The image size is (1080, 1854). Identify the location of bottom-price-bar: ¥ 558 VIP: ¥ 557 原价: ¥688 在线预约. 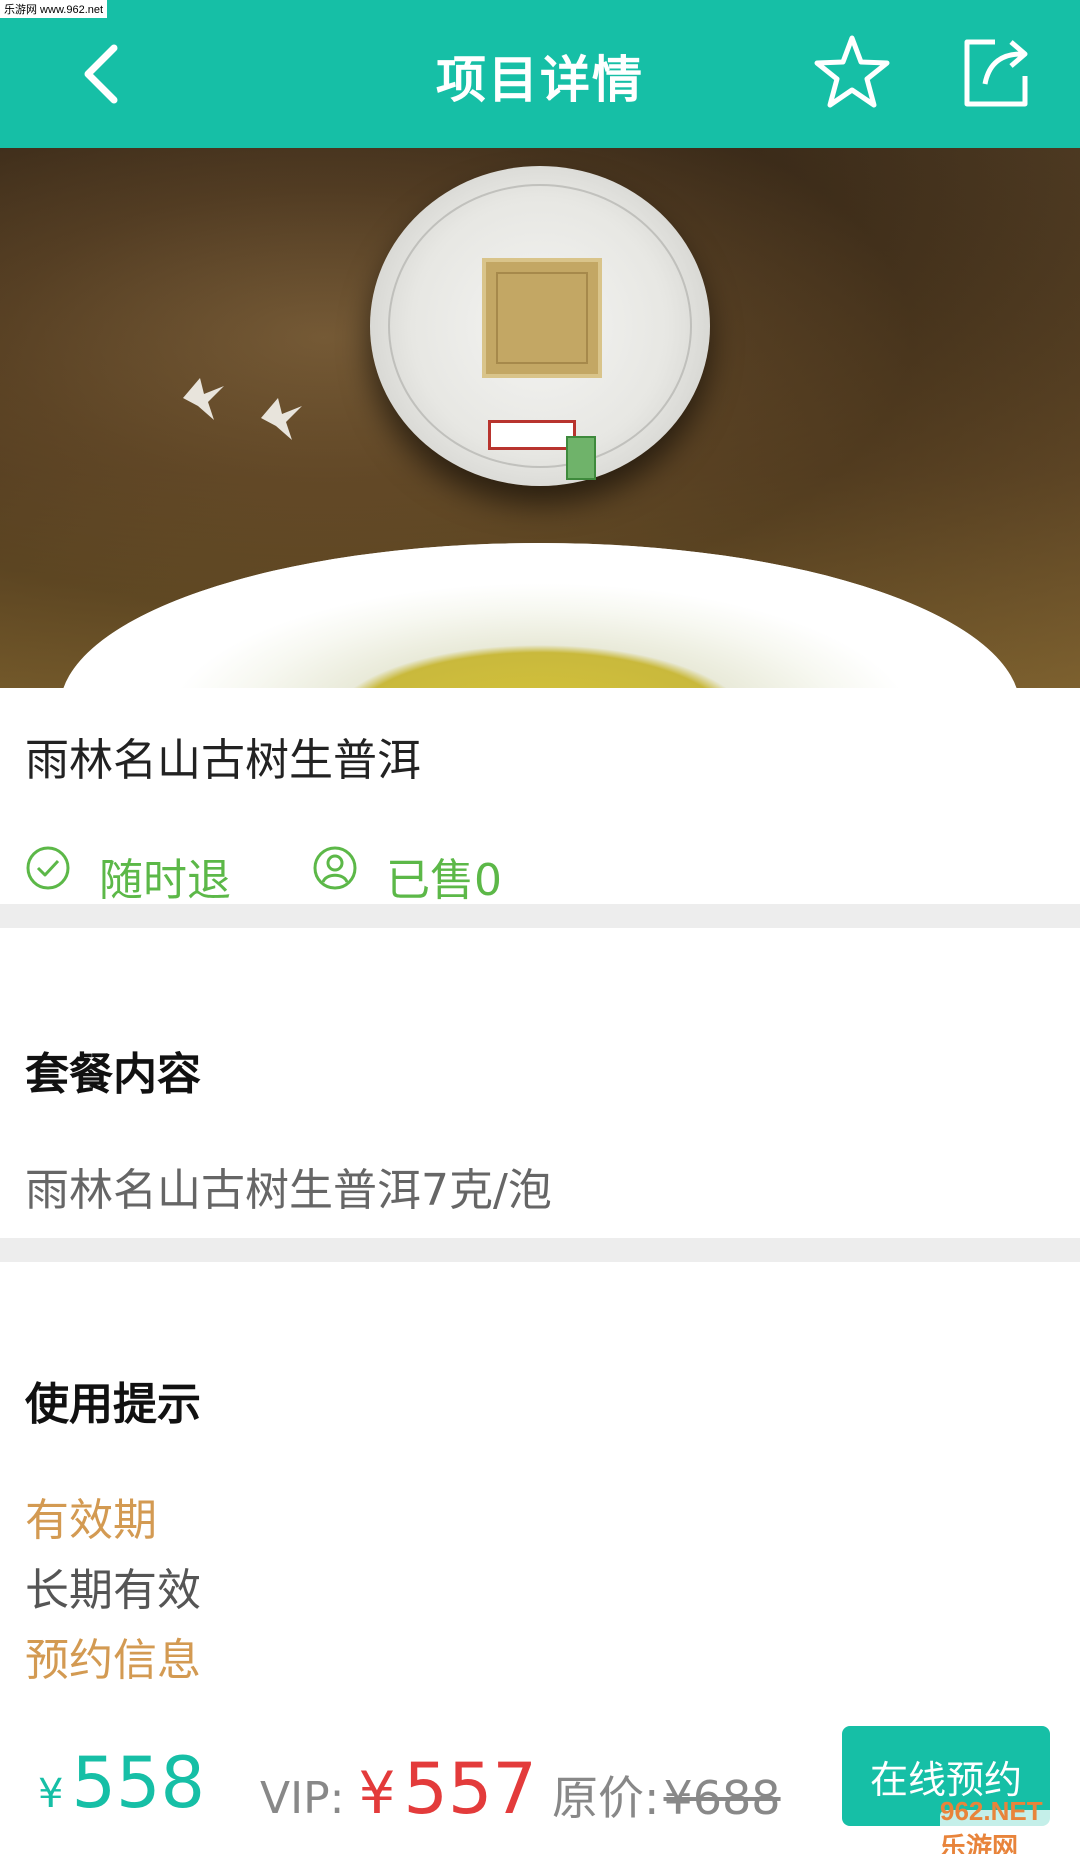
(540, 1778).